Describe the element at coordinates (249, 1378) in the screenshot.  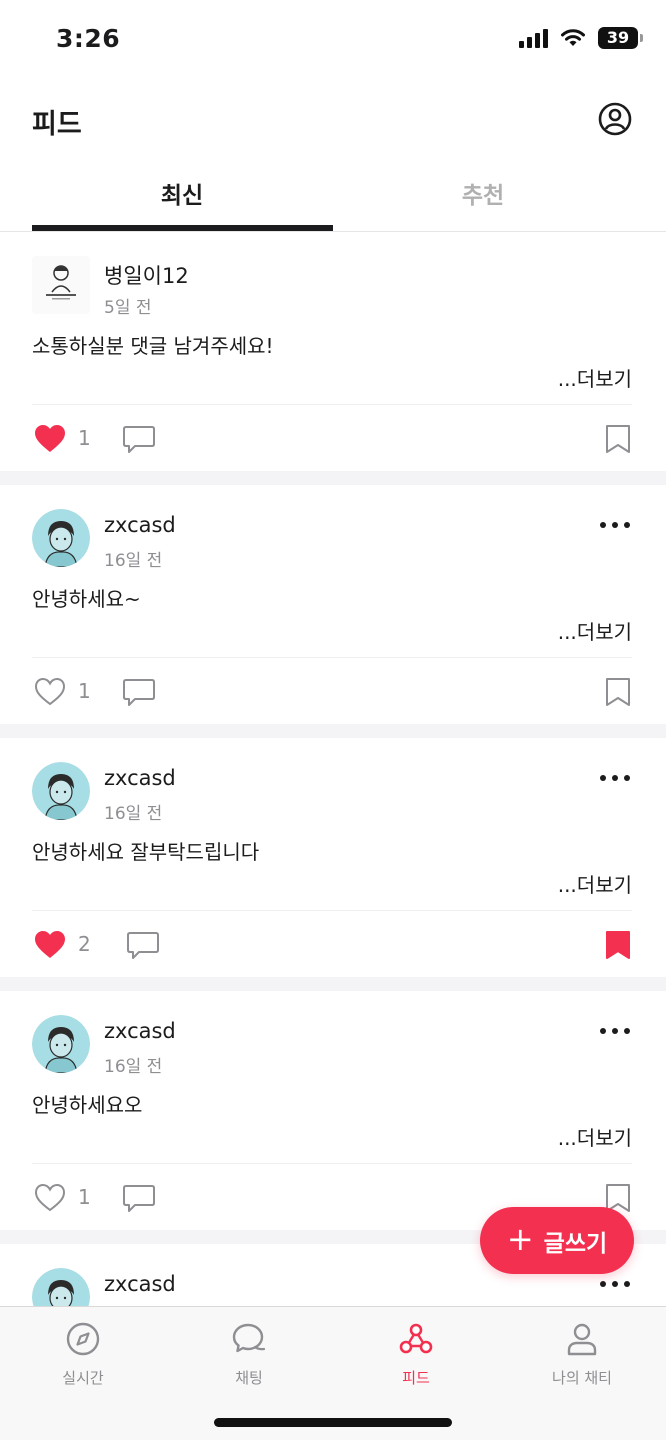
I see `nav-label: 채팅` at that location.